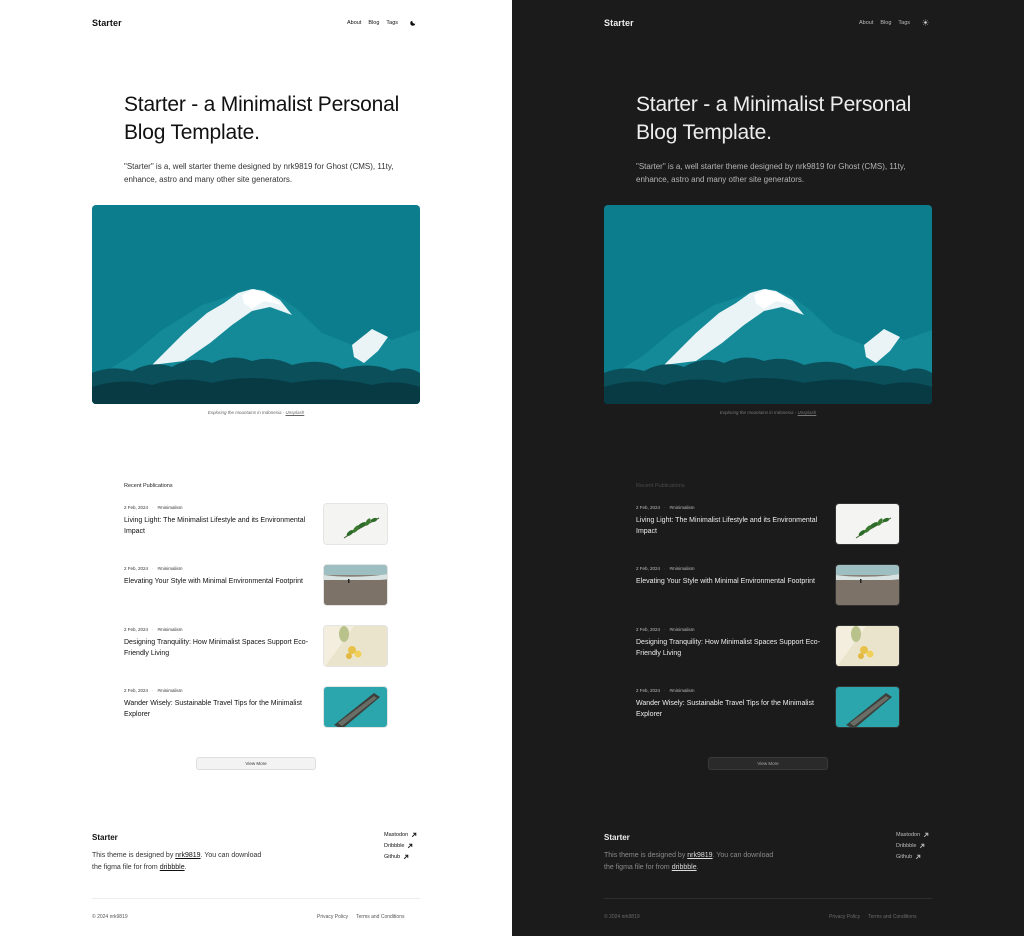 This screenshot has height=936, width=1024. I want to click on recent-publications-heading: Recent Publications, so click(660, 486).